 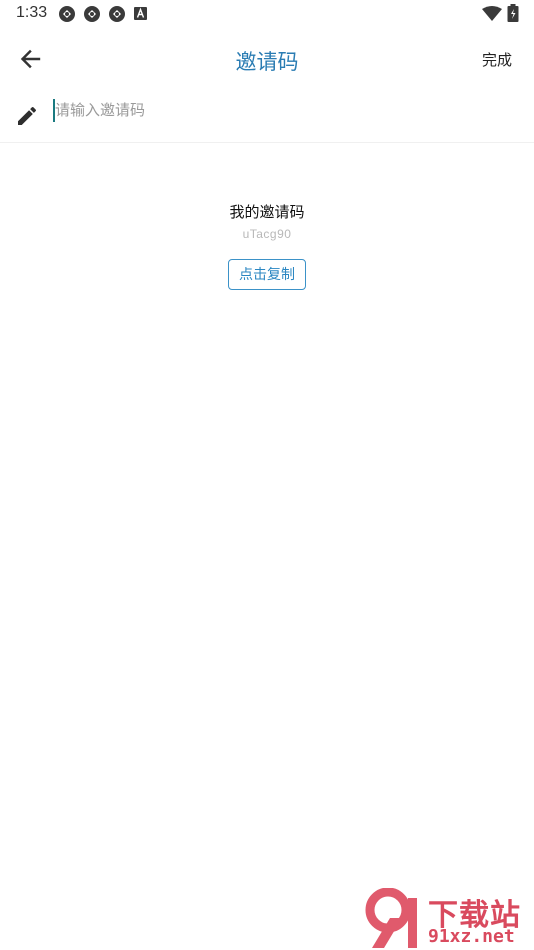 I want to click on pencil-icon, so click(x=27, y=115).